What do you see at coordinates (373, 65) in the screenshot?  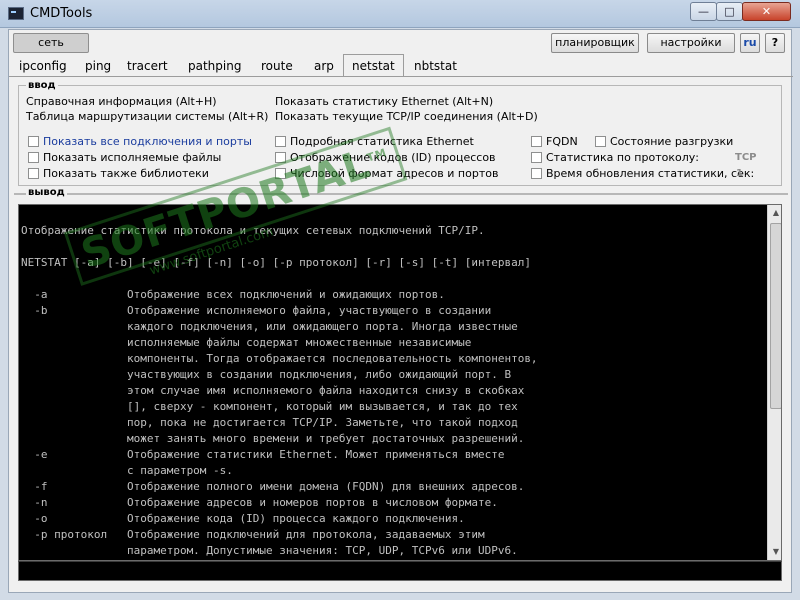 I see `tab-netstat: netstat` at bounding box center [373, 65].